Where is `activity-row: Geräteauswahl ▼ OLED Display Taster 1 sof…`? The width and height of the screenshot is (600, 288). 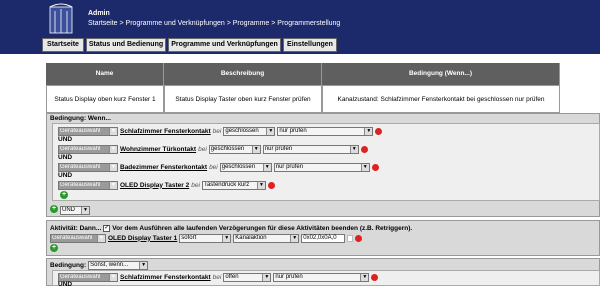 activity-row: Geräteauswahl ▼ OLED Display Taster 1 sof… is located at coordinates (206, 238).